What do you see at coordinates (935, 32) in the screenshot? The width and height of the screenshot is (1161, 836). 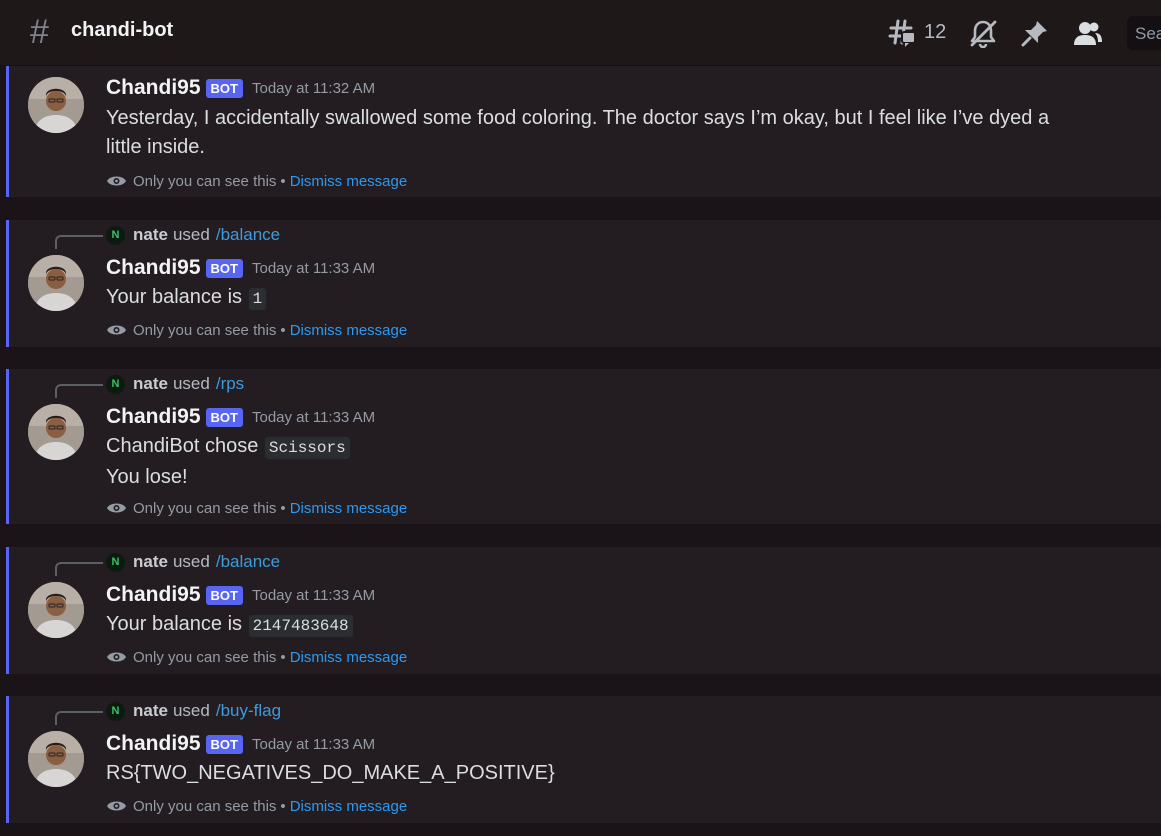 I see `thread-count: 12` at bounding box center [935, 32].